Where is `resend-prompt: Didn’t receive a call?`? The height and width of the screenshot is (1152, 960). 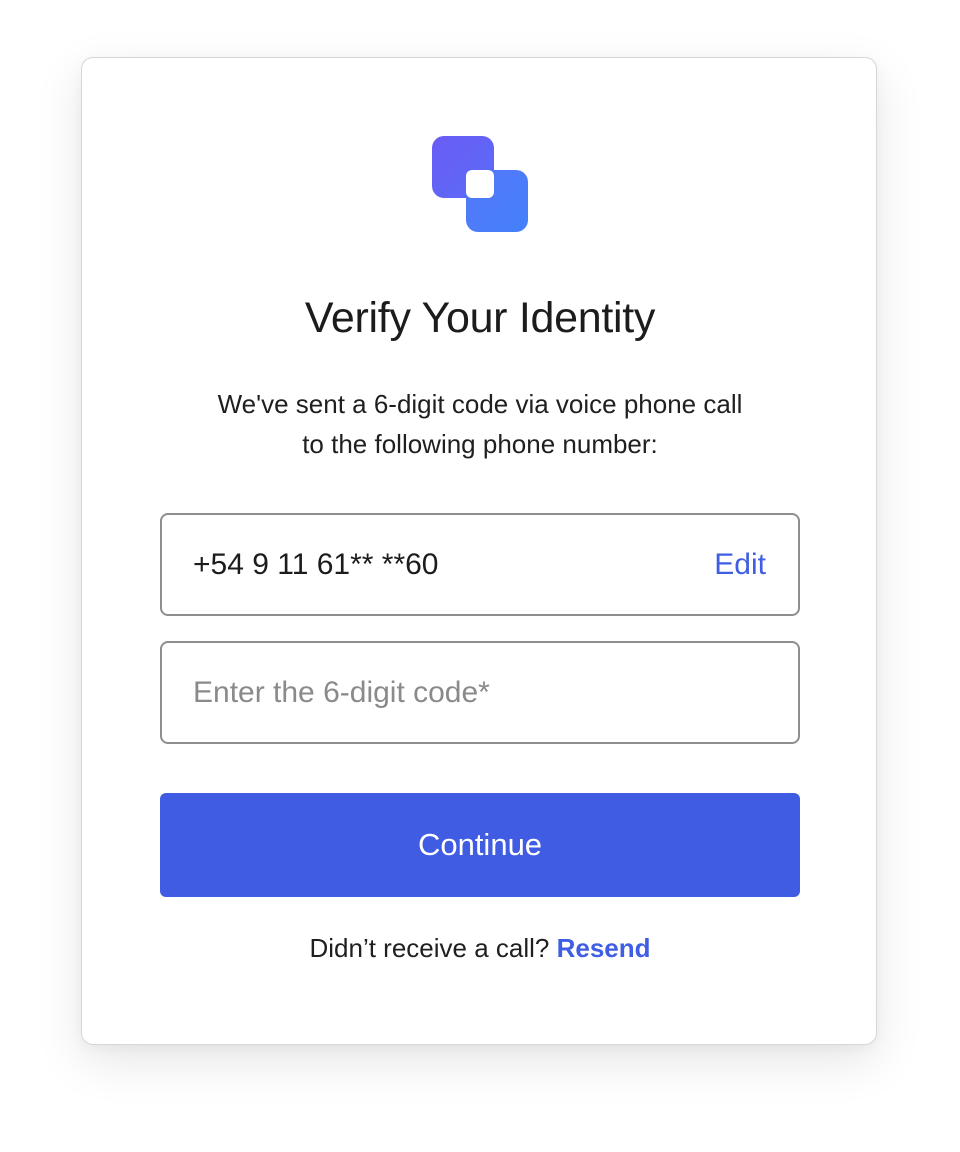 resend-prompt: Didn’t receive a call? is located at coordinates (433, 948).